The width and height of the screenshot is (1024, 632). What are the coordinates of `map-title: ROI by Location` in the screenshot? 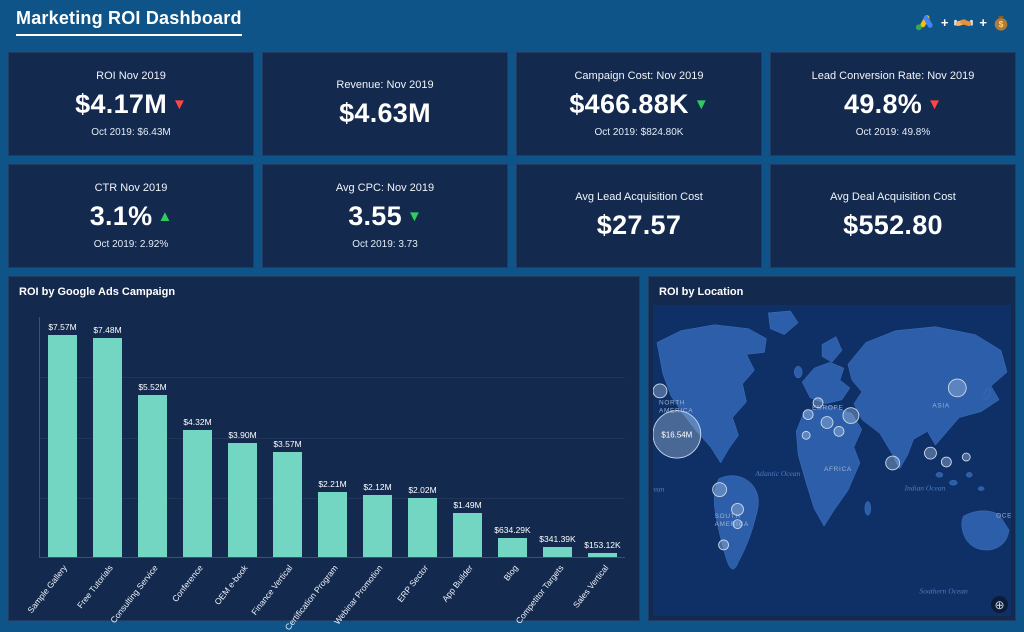 It's located at (701, 292).